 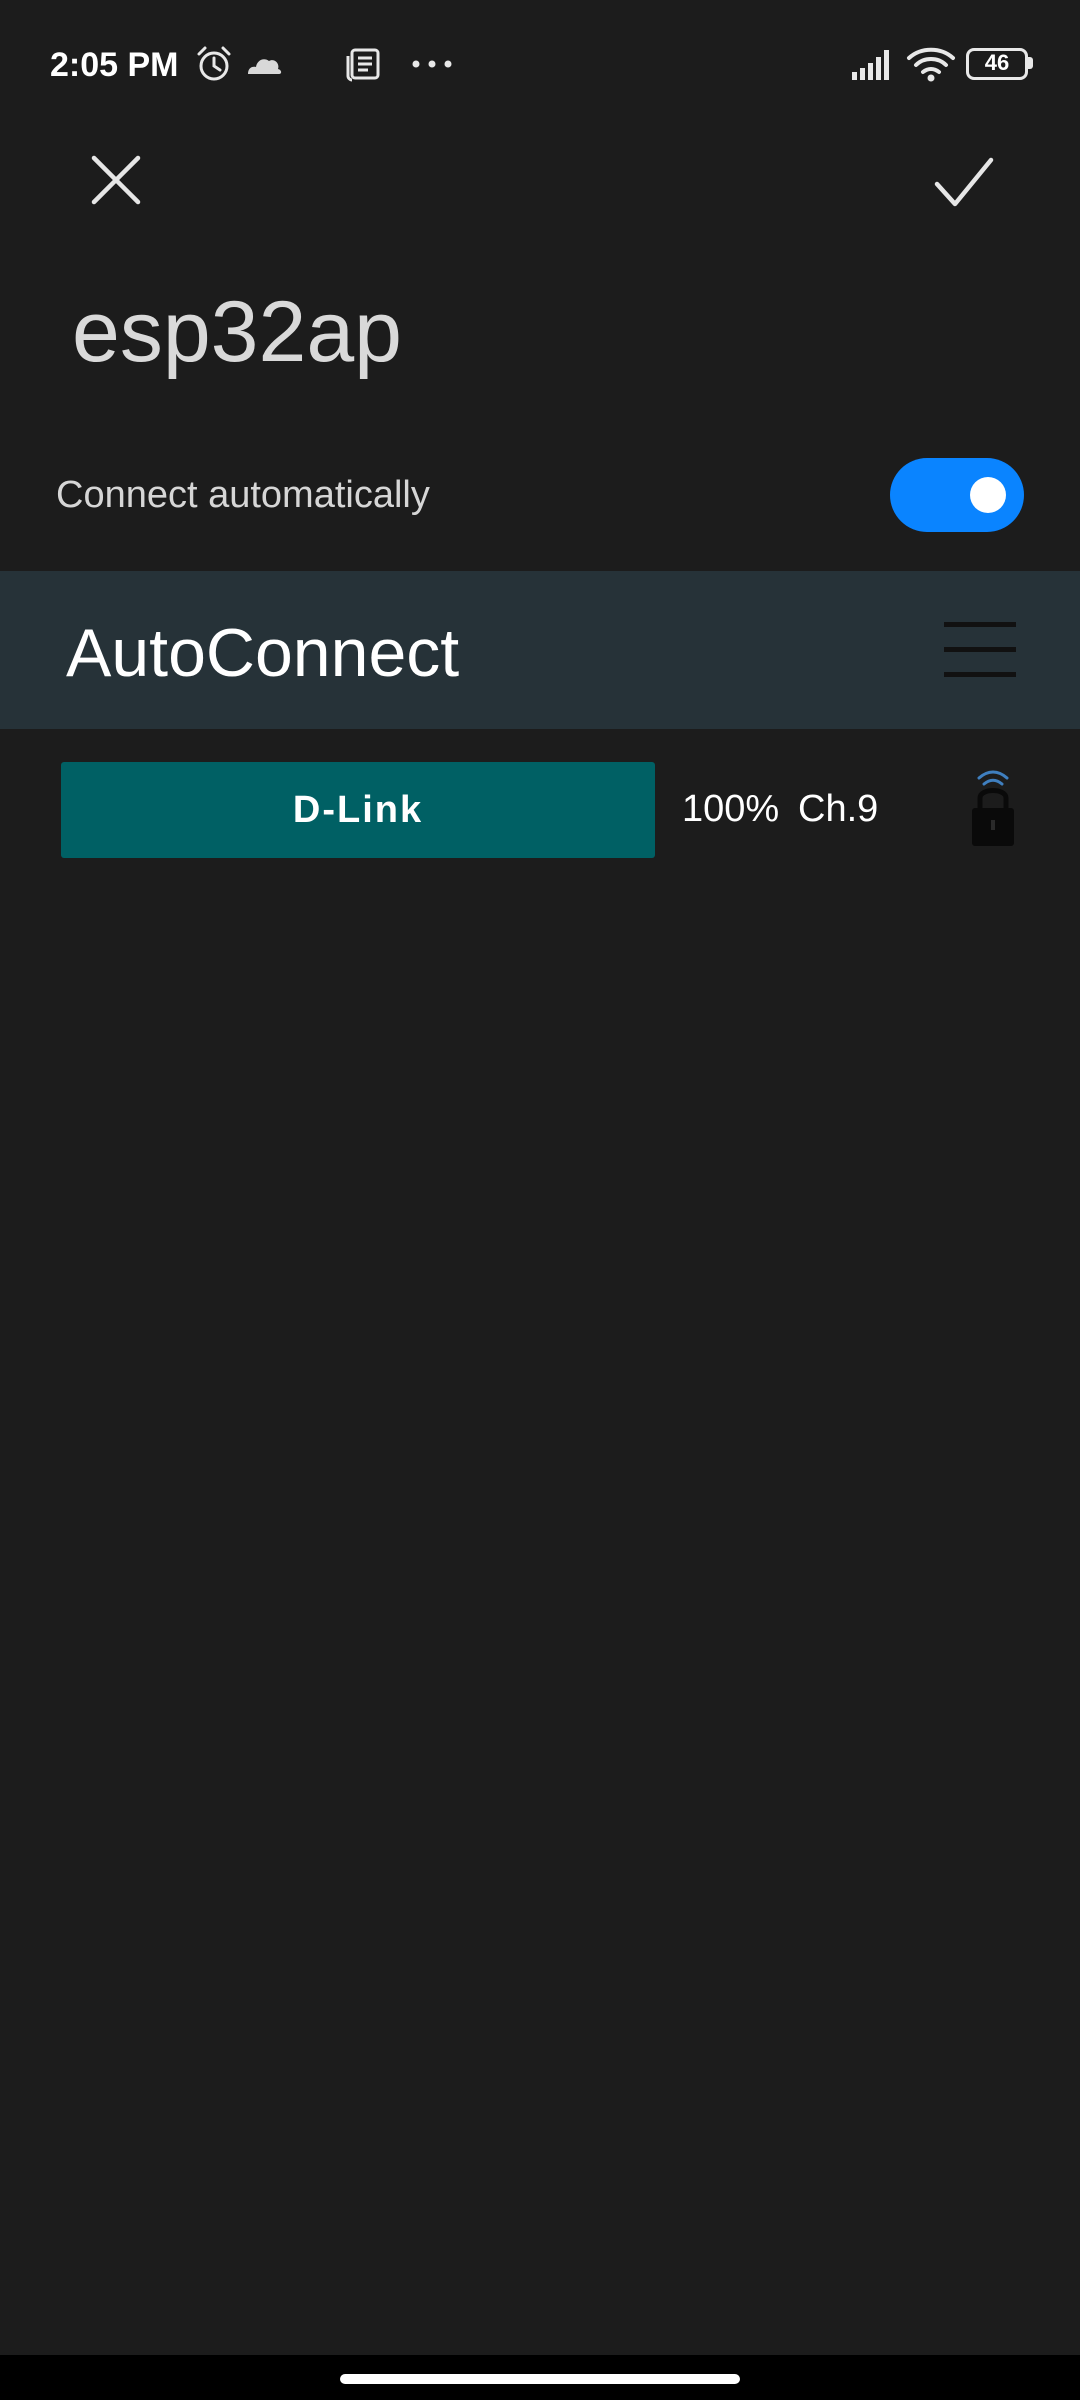 I want to click on menu-icon, so click(x=980, y=650).